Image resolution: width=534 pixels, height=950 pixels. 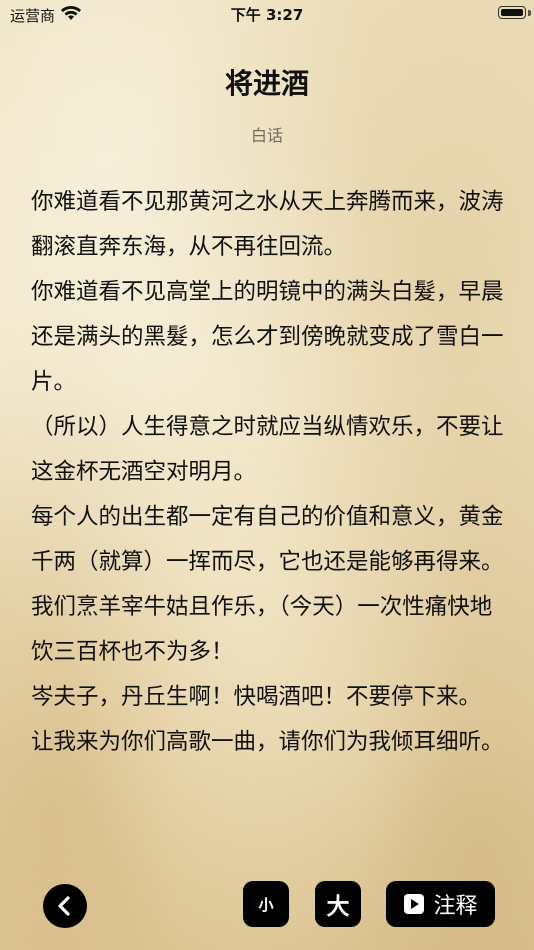 I want to click on translation-paragraph: 你难道看不见那黄河之水从天上奔腾而来，波涛翻滚直奔东海，从不再往回流。, so click(x=267, y=224).